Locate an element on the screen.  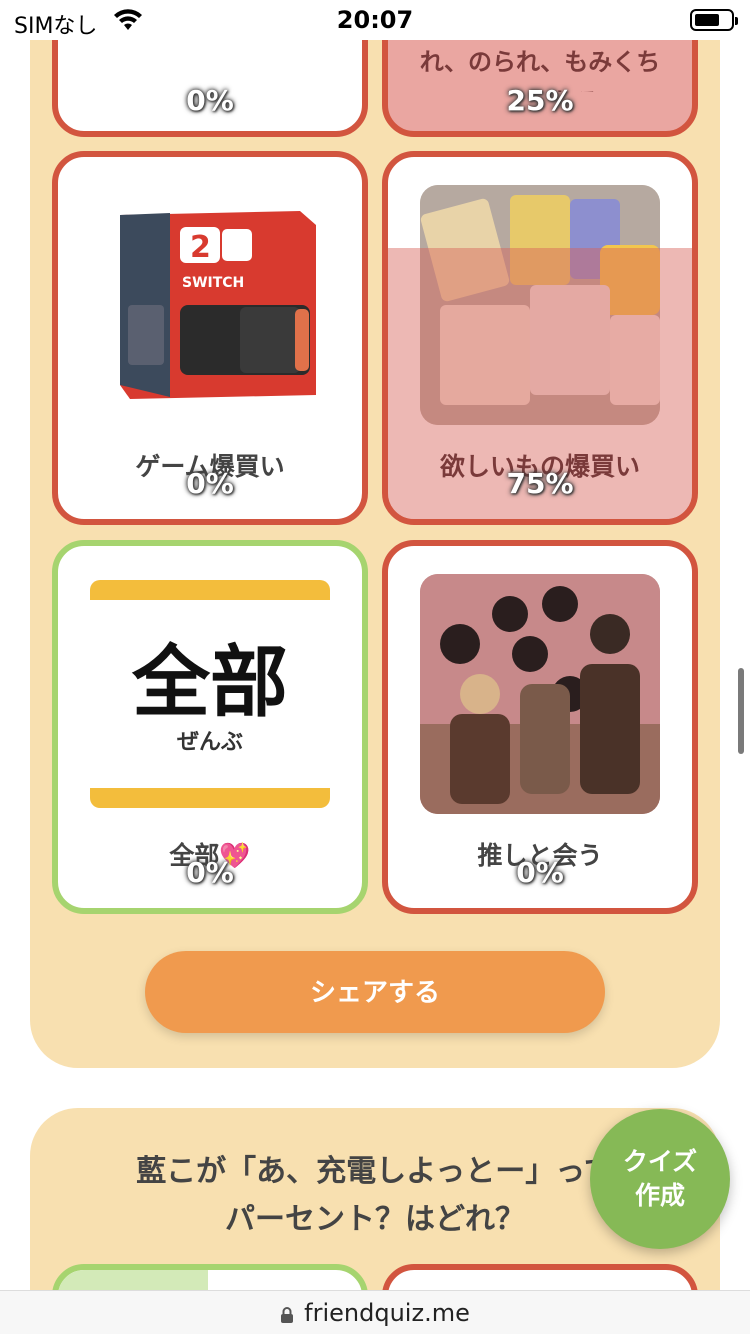
answer-card-game: 2 SWITCH ゲーム爆買い 0% is located at coordinates (210, 338).